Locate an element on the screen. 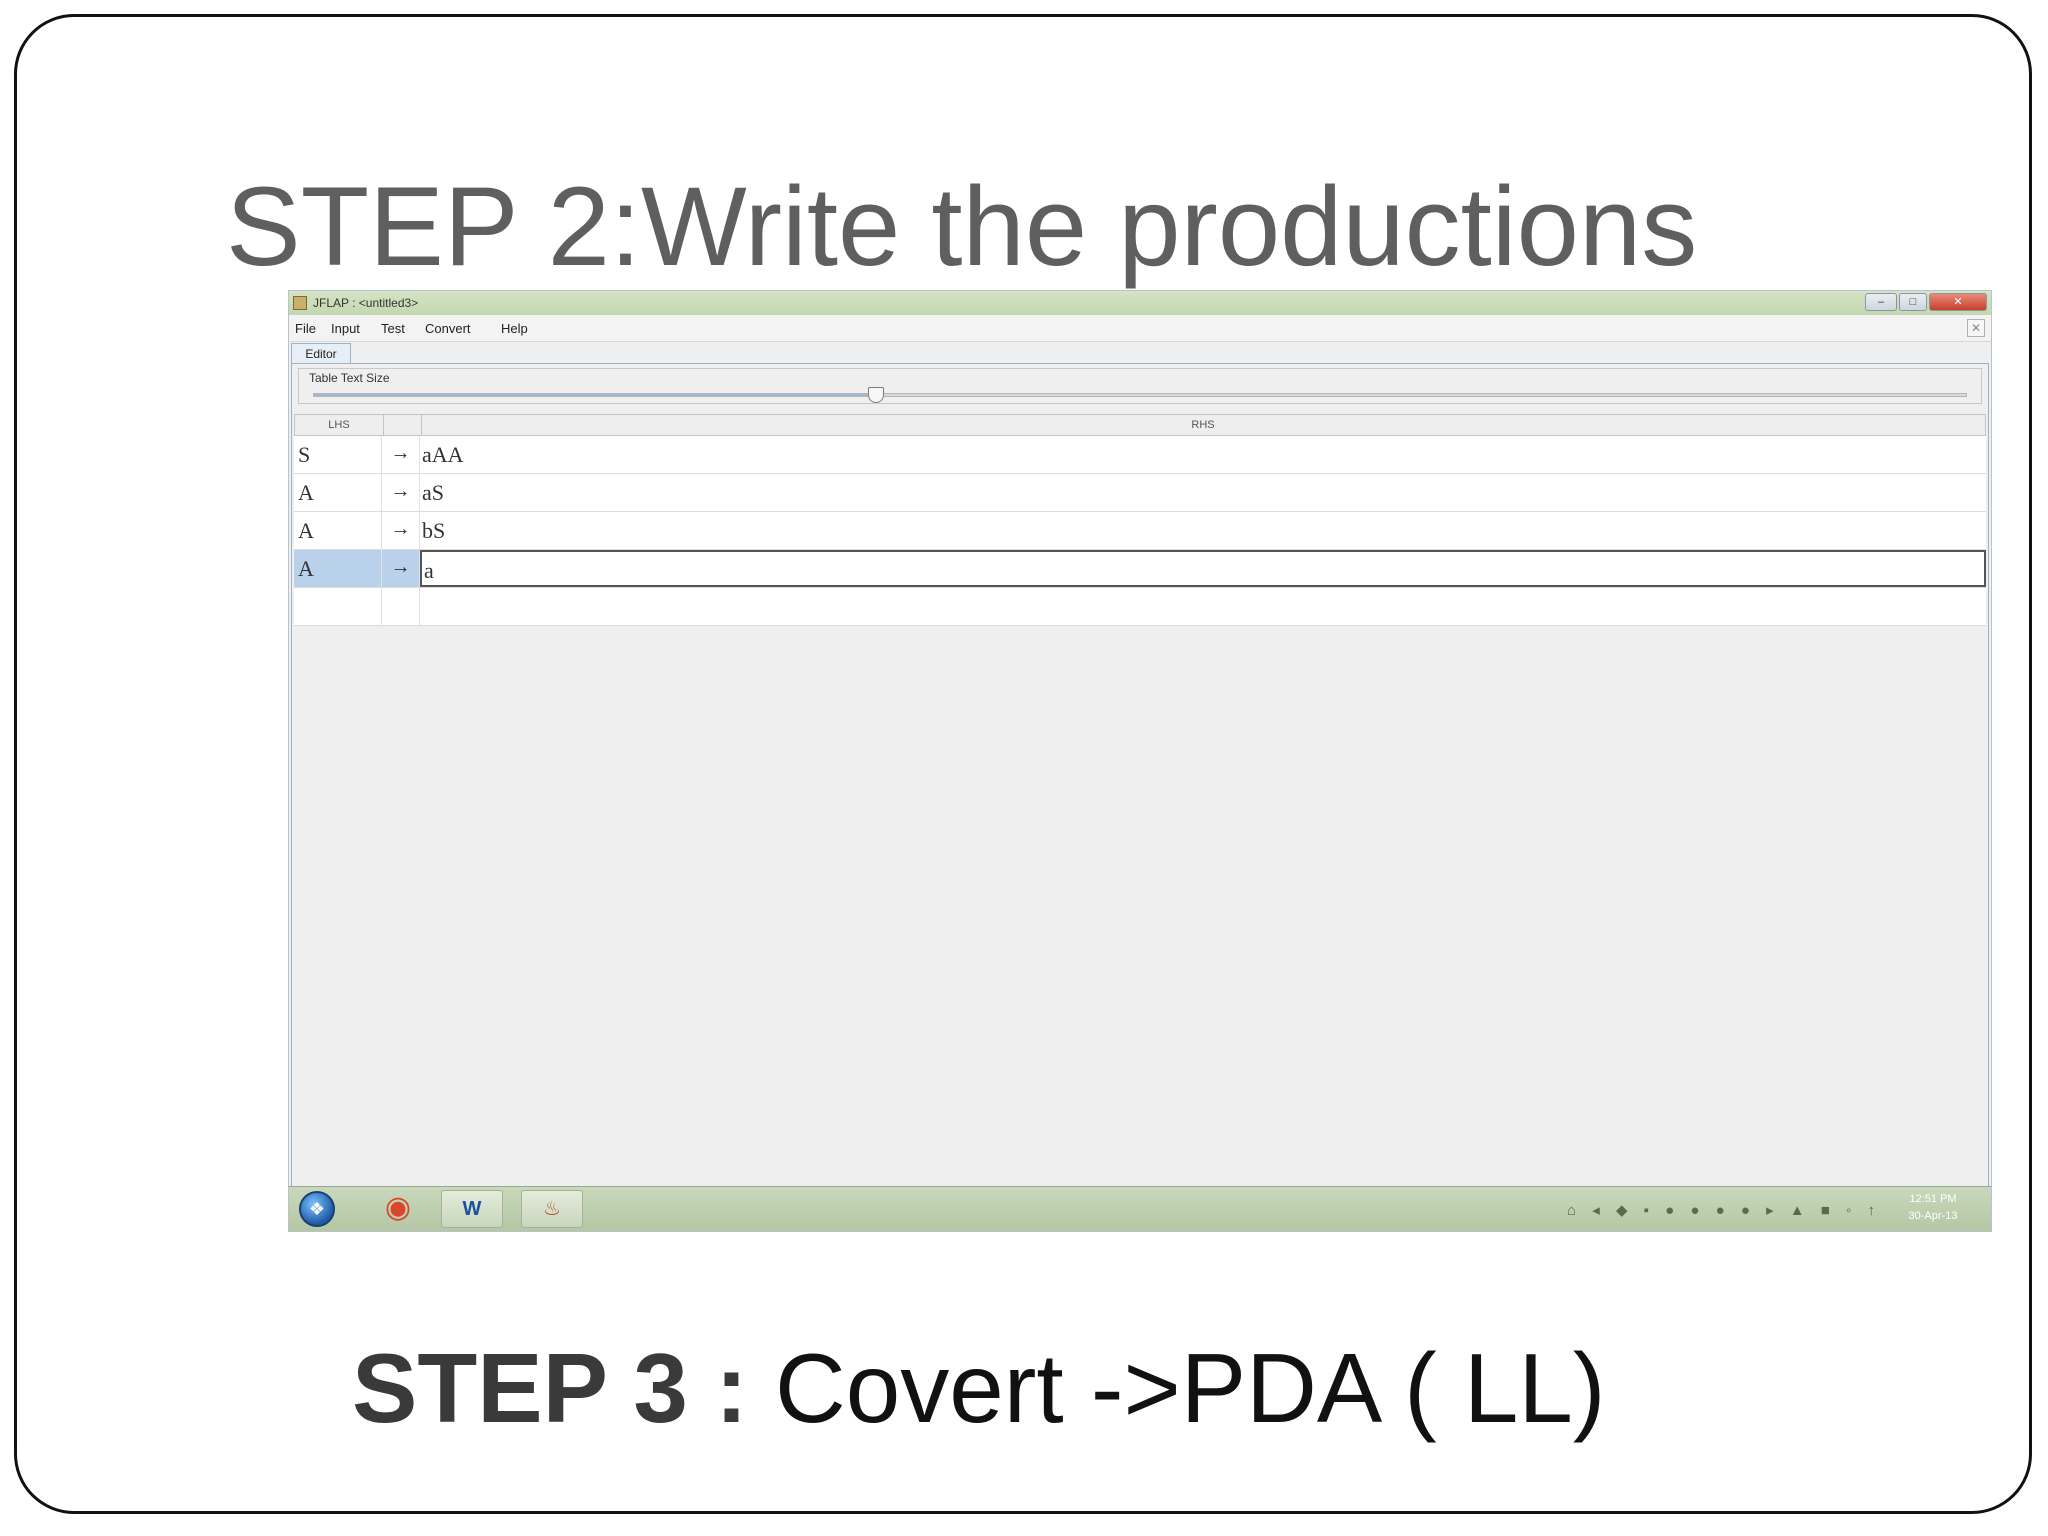 This screenshot has height=1536, width=2048. menu-input: Input is located at coordinates (345, 328).